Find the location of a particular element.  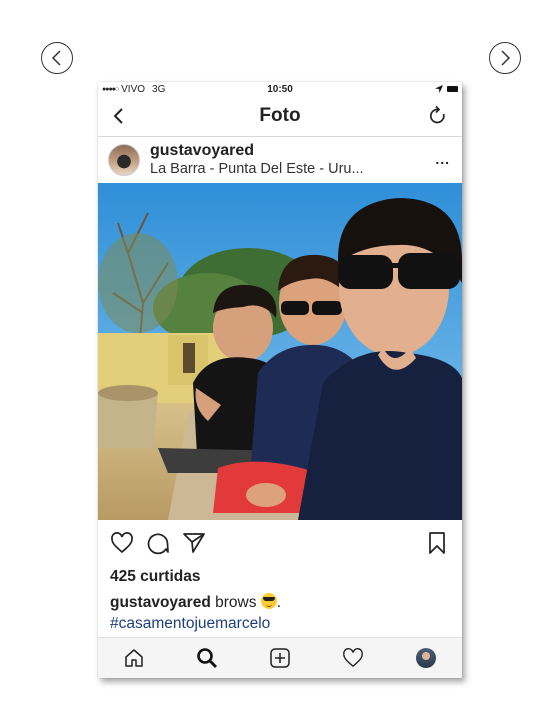

post-username: gustavoyared is located at coordinates (257, 151).